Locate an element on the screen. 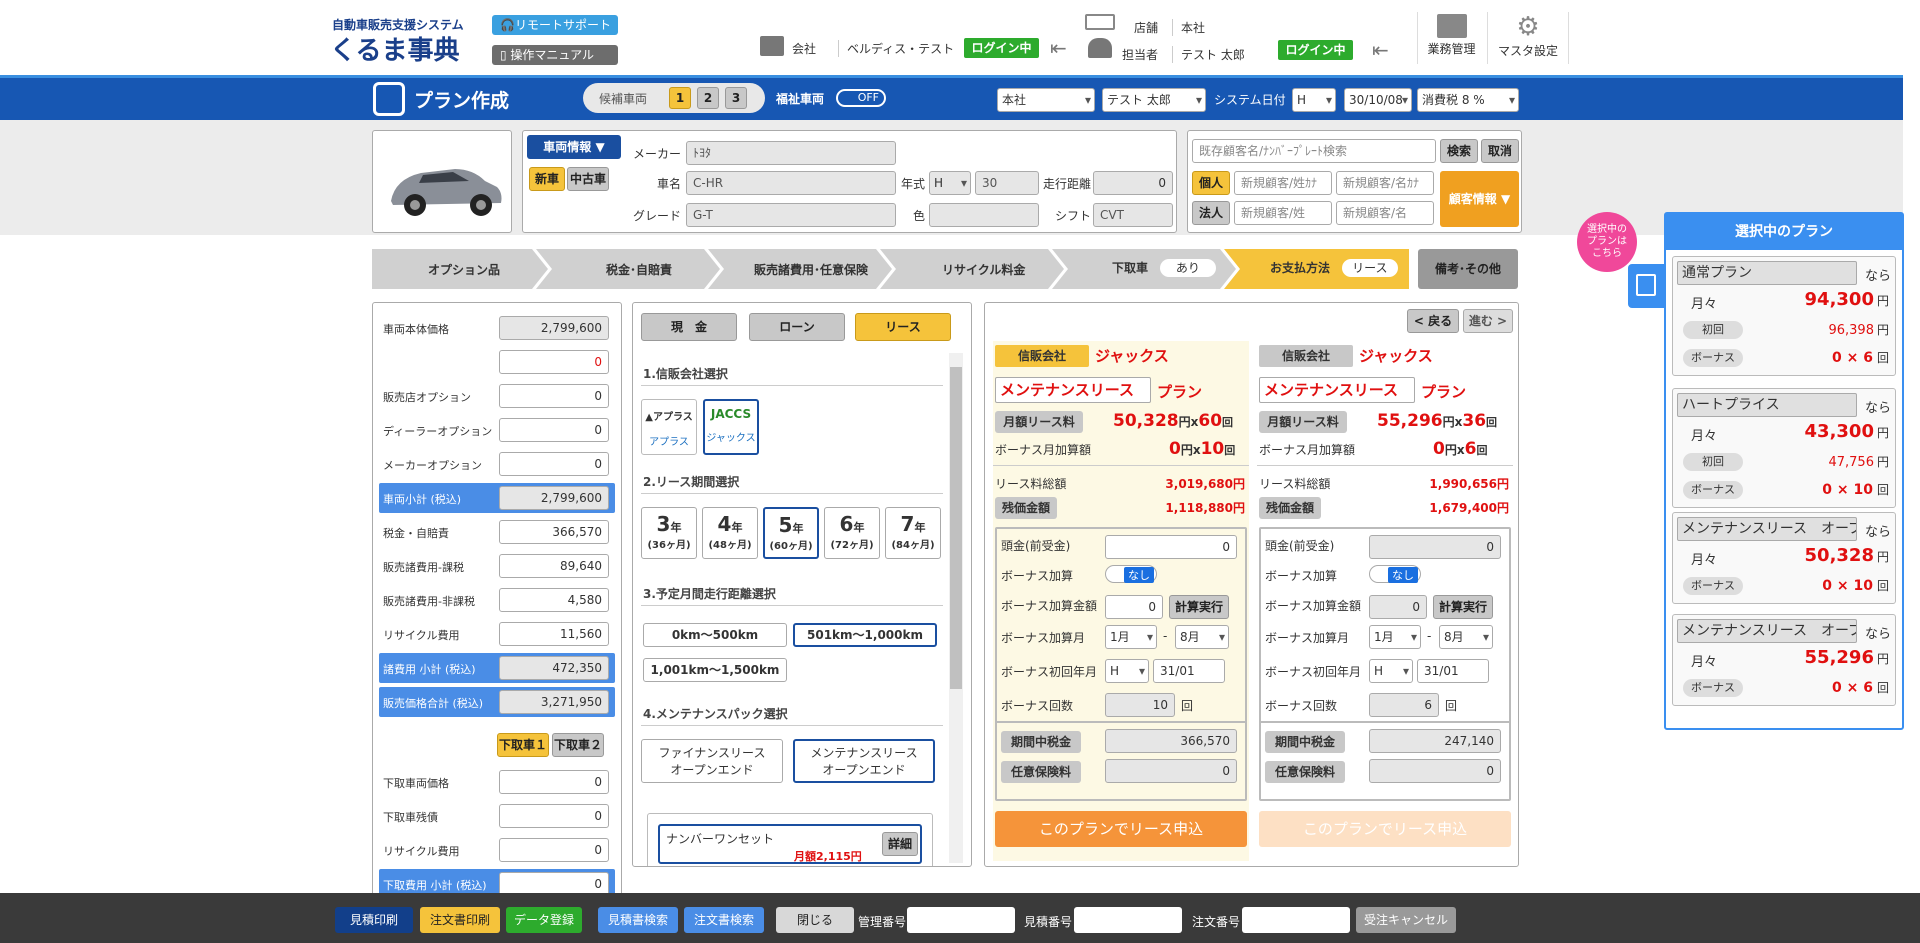 The width and height of the screenshot is (1920, 943). tax-select-visible: 消費税 8 % is located at coordinates (1468, 100).